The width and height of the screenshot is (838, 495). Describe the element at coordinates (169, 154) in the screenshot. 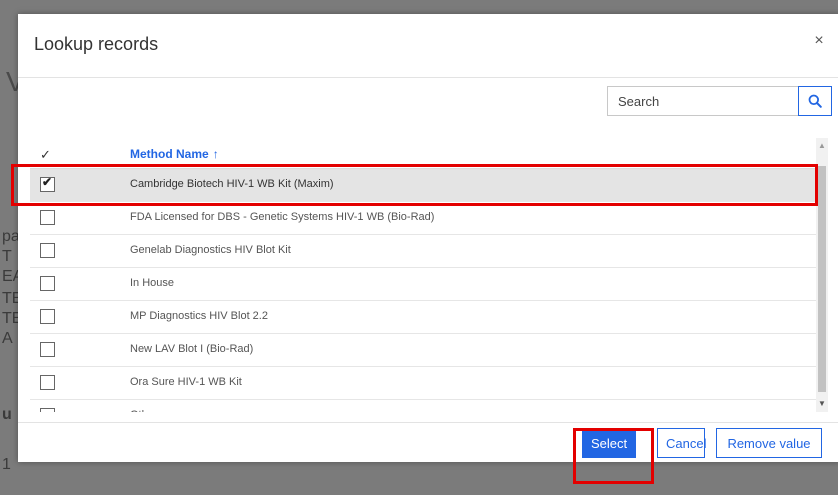

I see `column-header-label: Method Name` at that location.